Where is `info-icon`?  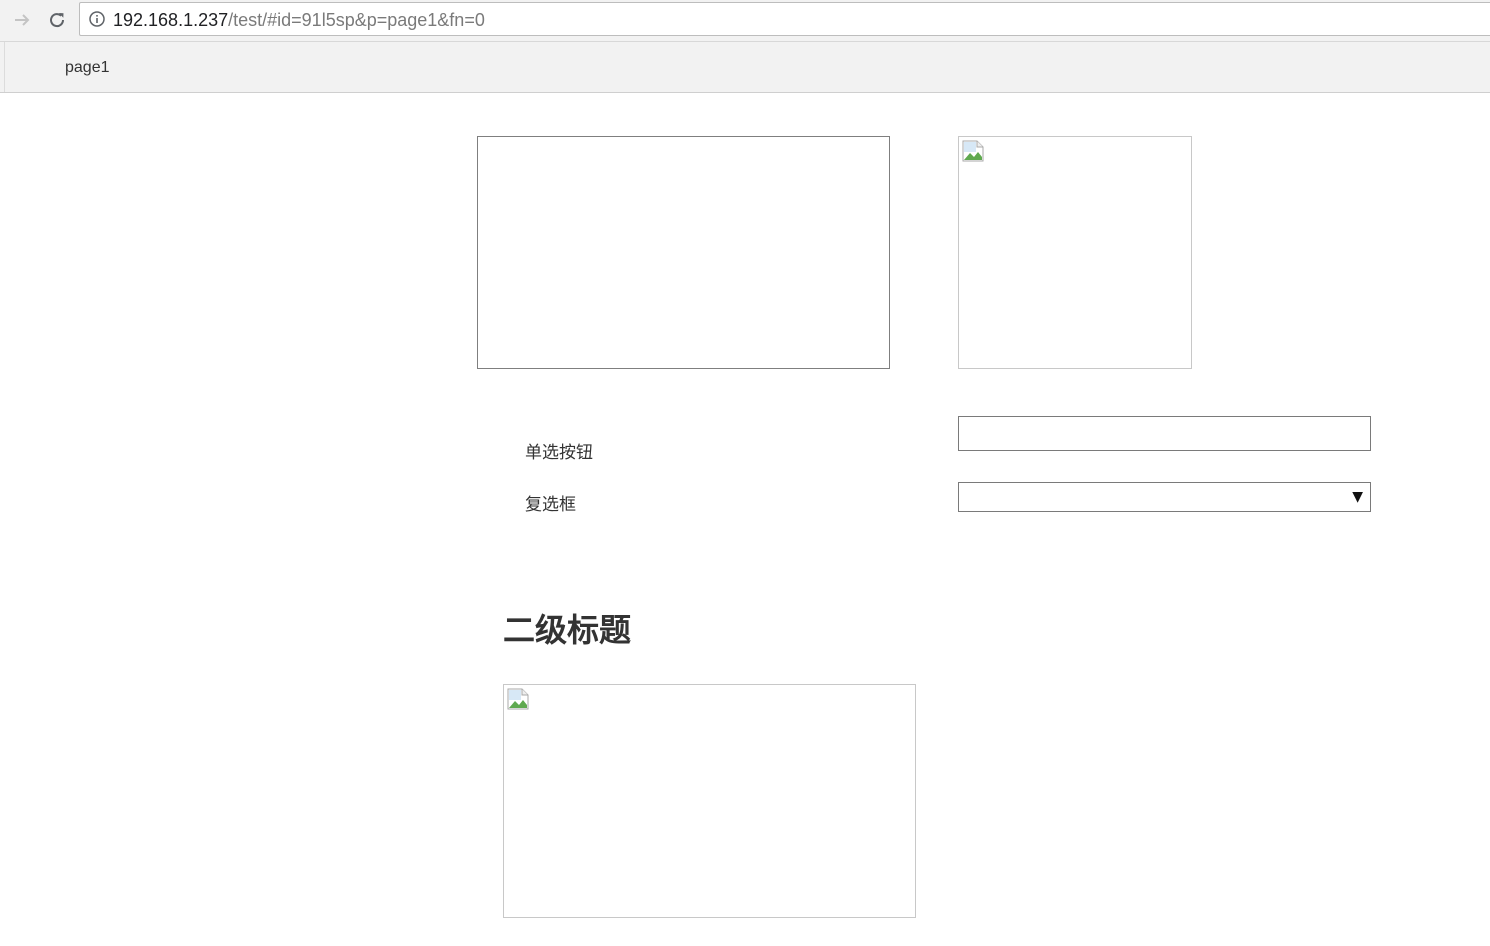
info-icon is located at coordinates (97, 19).